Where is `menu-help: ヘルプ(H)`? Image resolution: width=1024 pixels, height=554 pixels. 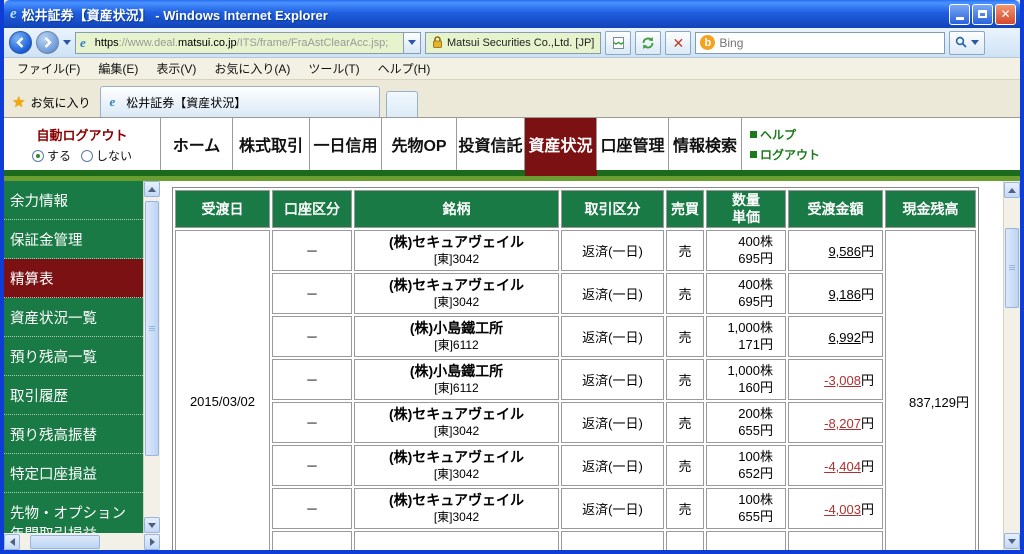 menu-help: ヘルプ(H) is located at coordinates (404, 68).